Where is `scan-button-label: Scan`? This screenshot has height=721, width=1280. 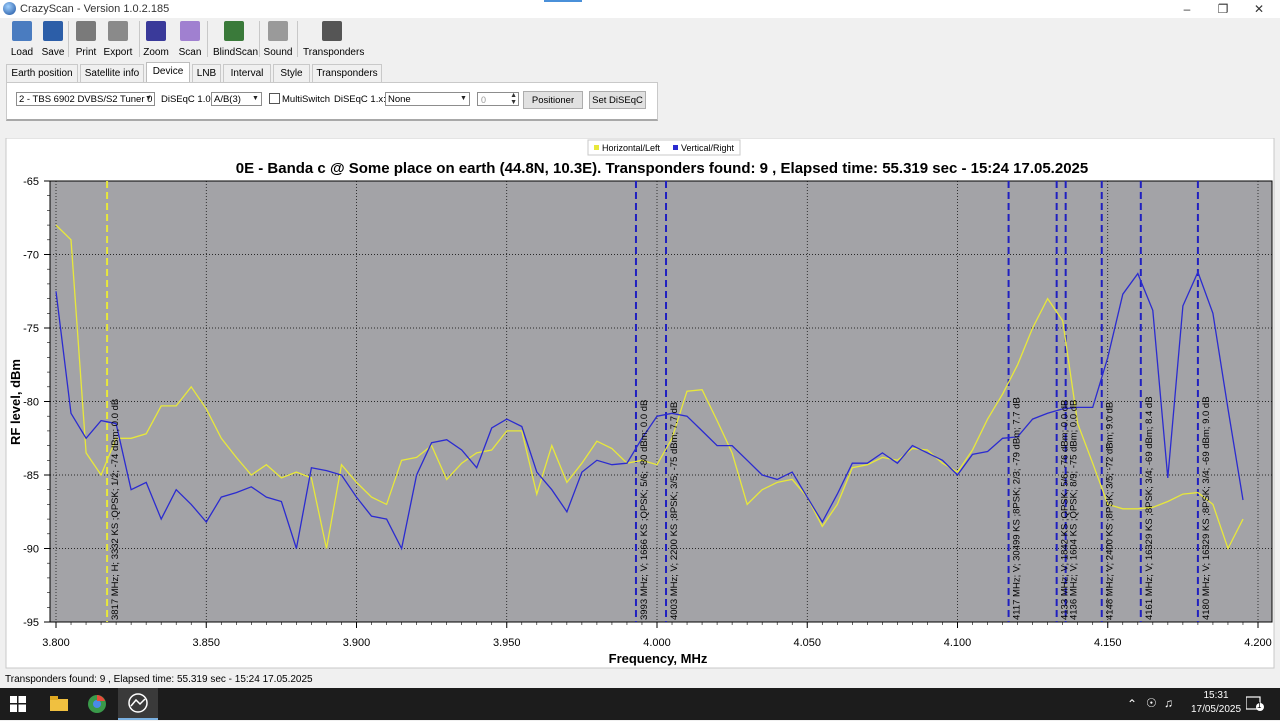 scan-button-label: Scan is located at coordinates (190, 52).